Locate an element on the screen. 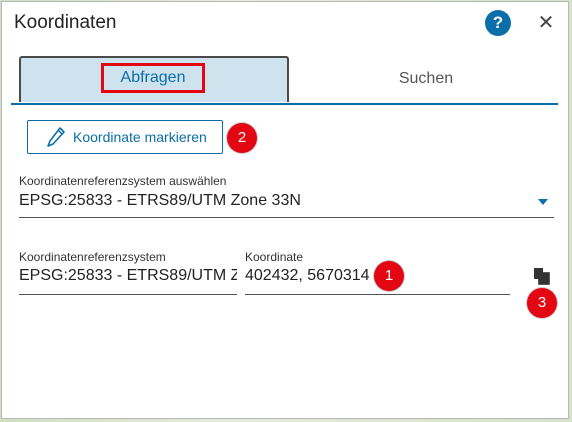 Image resolution: width=572 pixels, height=422 pixels. annotation-badge-1: 1 is located at coordinates (389, 276).